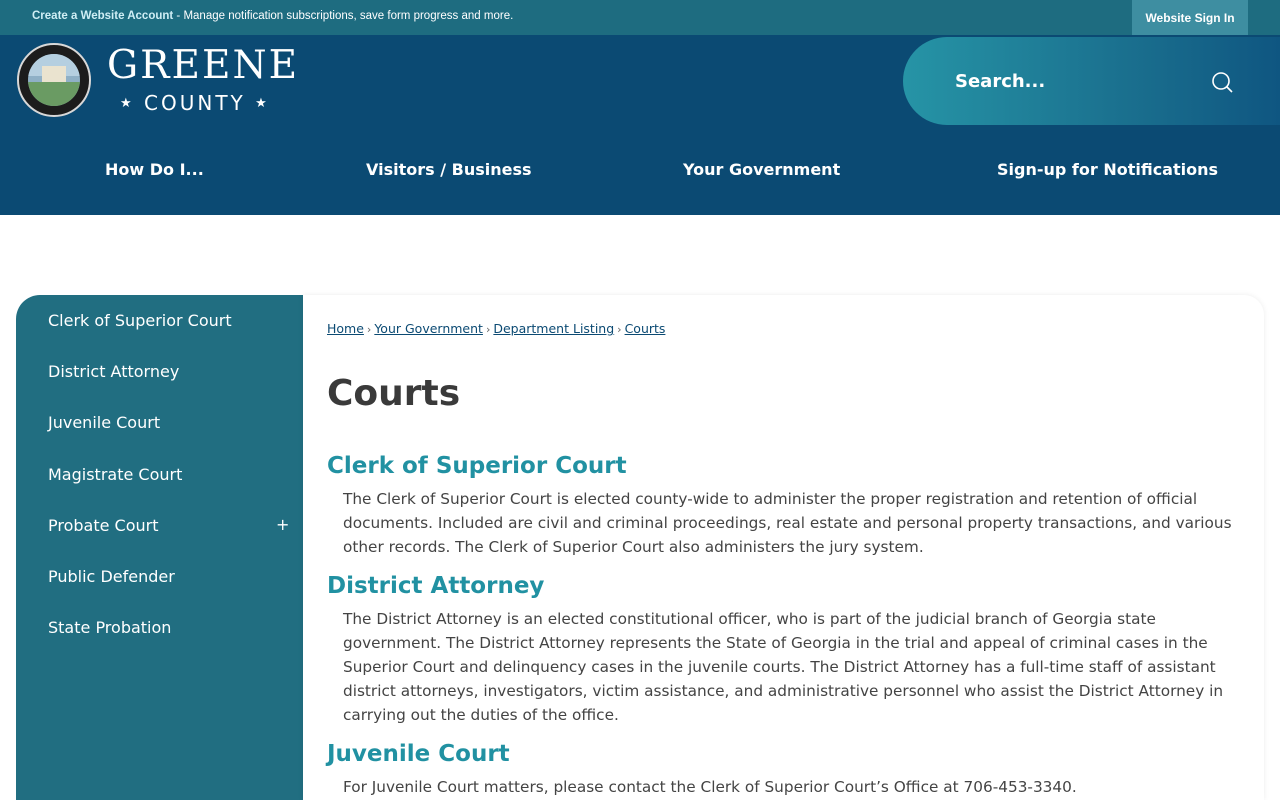 The width and height of the screenshot is (1280, 800). I want to click on section-title-juvenile-court: Juvenile Court, so click(418, 754).